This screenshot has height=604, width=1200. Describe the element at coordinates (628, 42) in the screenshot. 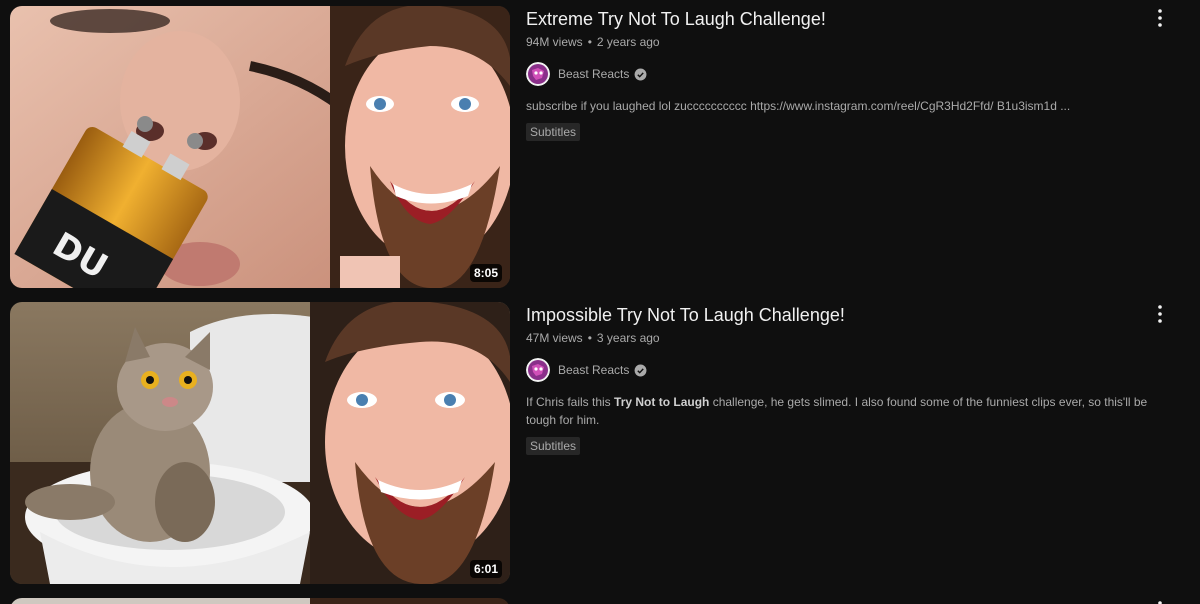

I see `upload-age: 2 years ago` at that location.